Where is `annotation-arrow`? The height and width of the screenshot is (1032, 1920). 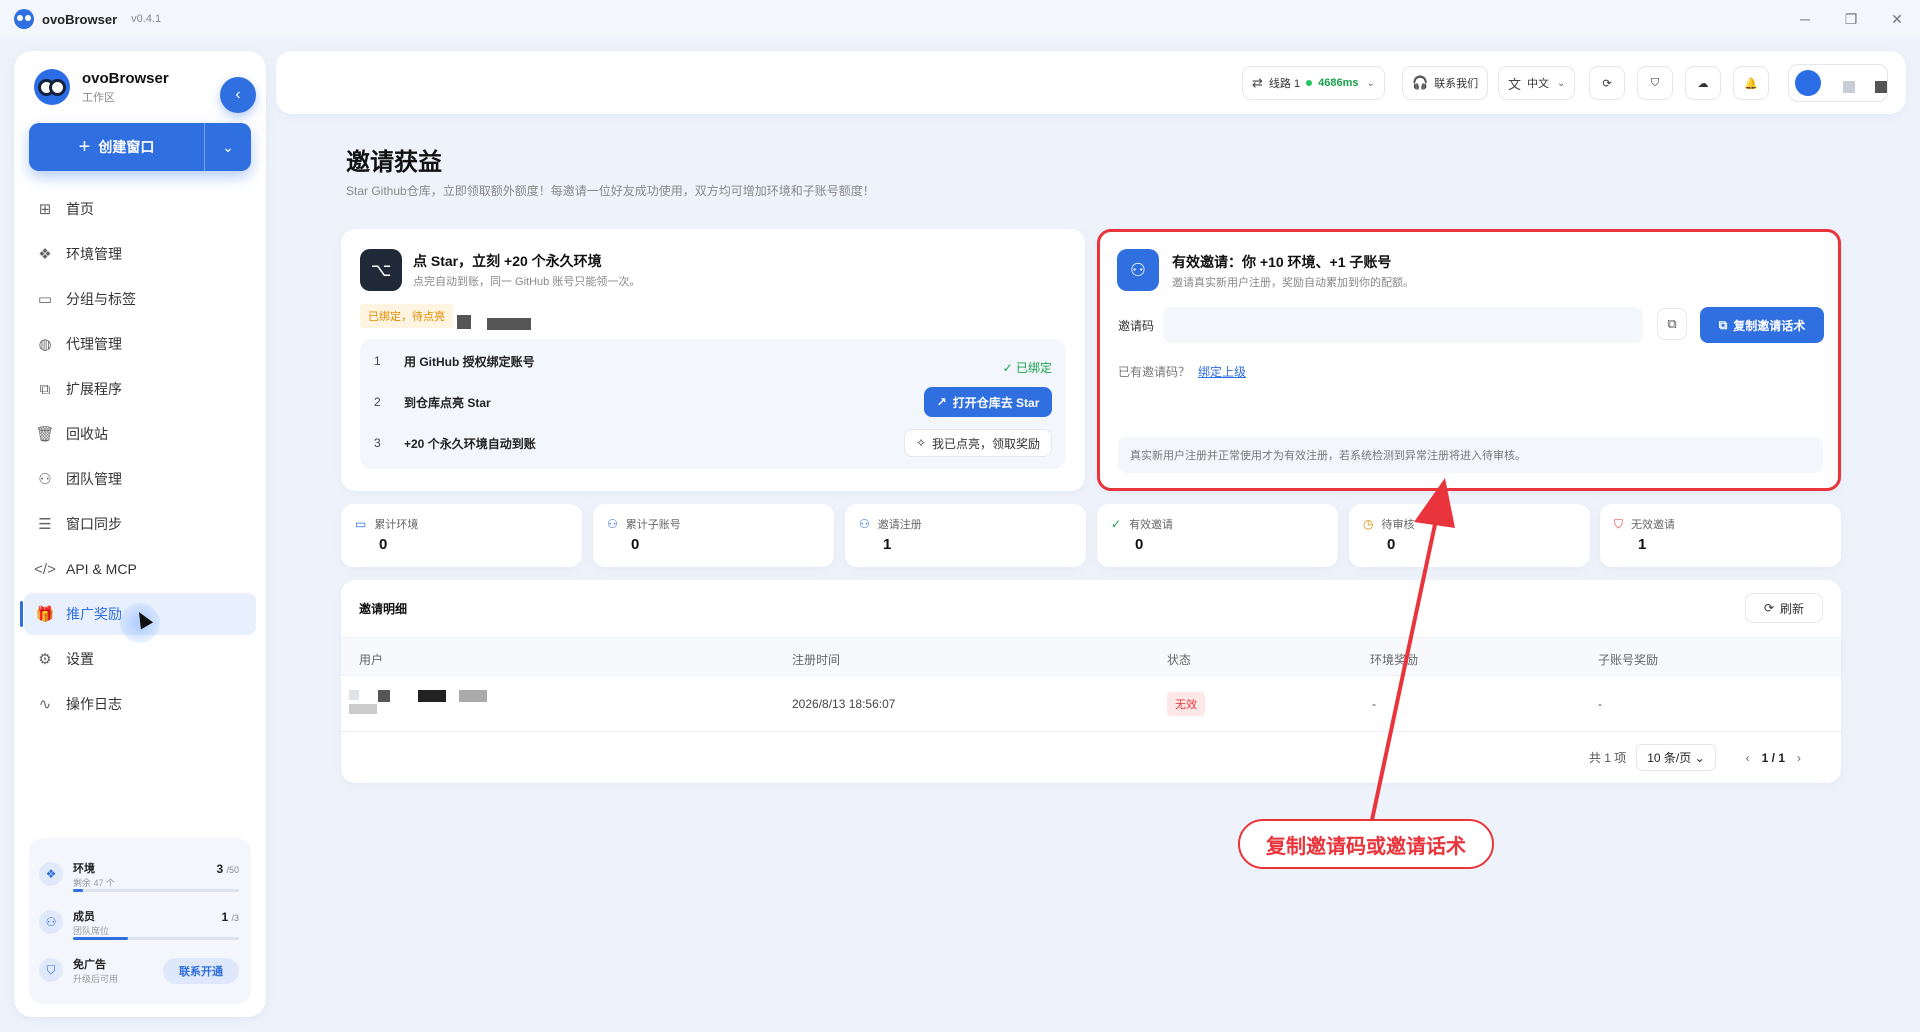 annotation-arrow is located at coordinates (1412, 649).